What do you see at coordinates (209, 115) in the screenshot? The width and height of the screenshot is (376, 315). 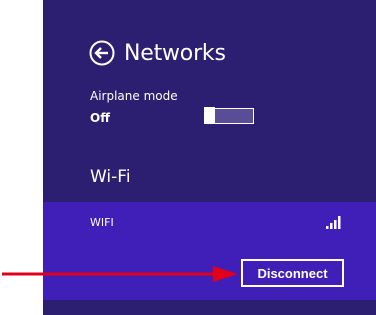 I see `toggle-thumb` at bounding box center [209, 115].